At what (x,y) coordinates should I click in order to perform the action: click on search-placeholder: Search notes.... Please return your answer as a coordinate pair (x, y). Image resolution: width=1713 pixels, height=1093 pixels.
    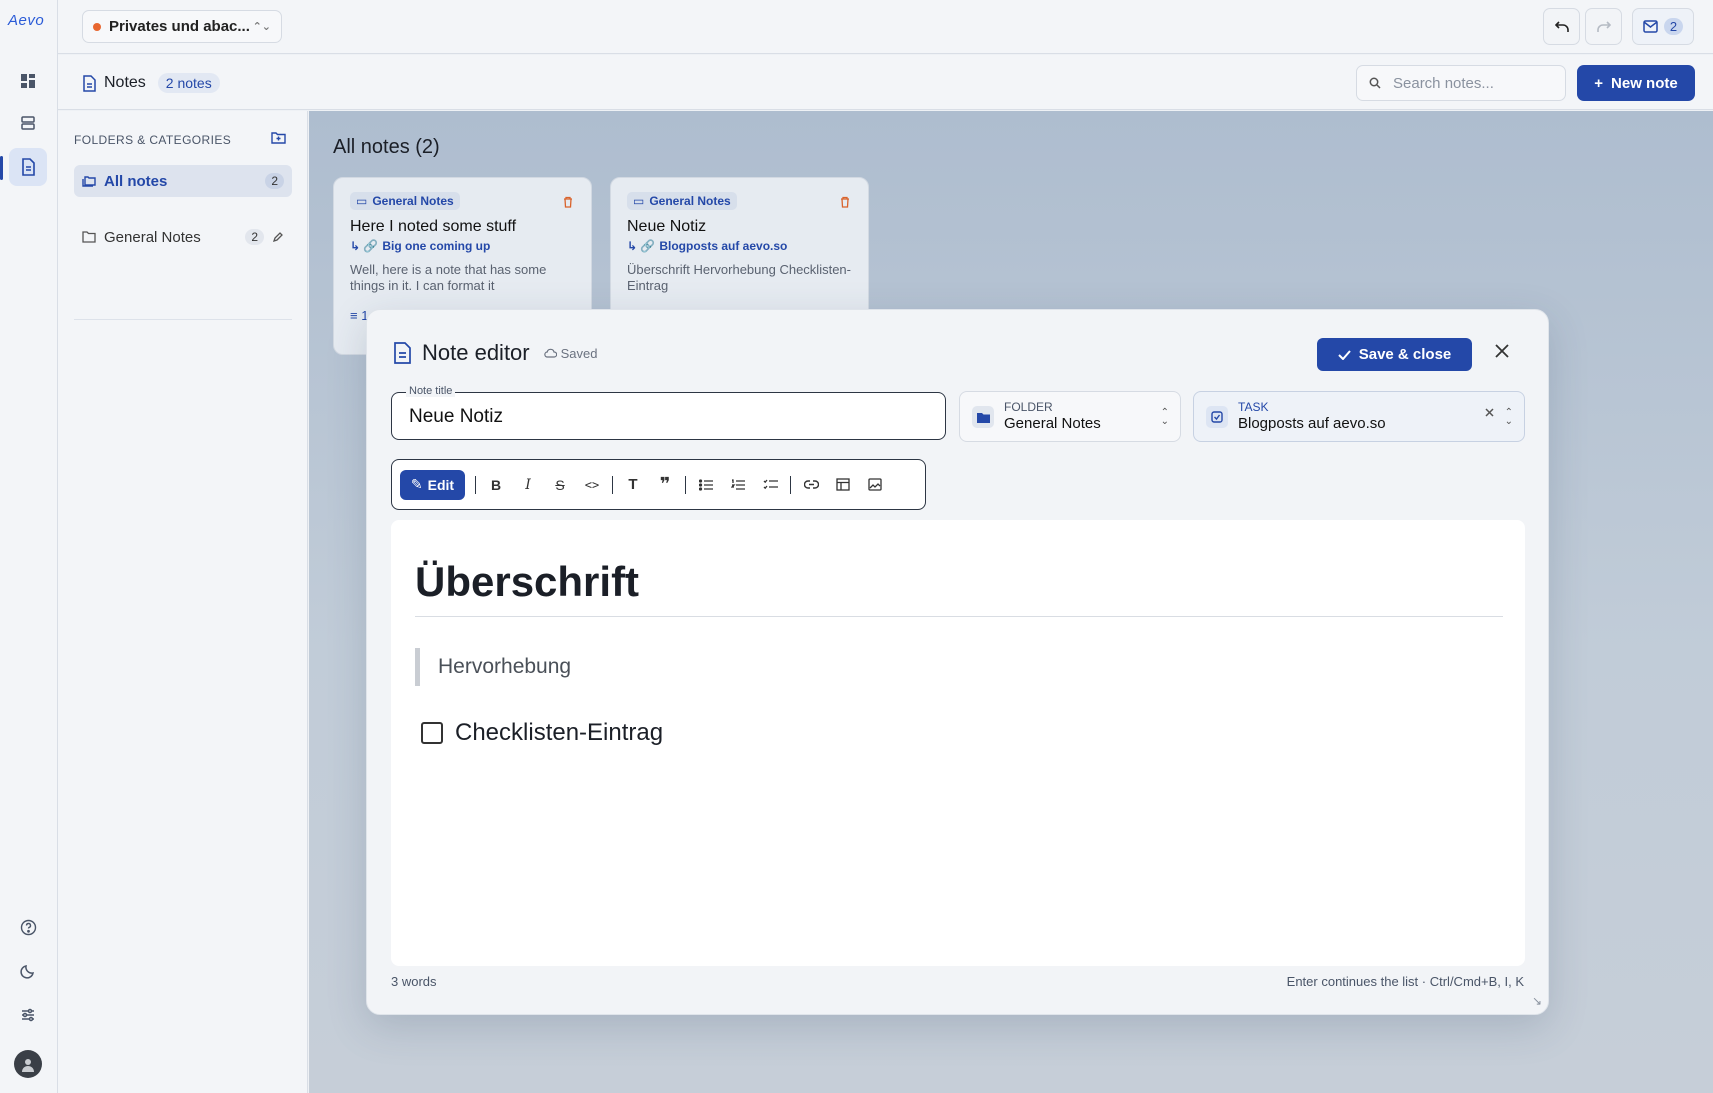
    Looking at the image, I should click on (1443, 83).